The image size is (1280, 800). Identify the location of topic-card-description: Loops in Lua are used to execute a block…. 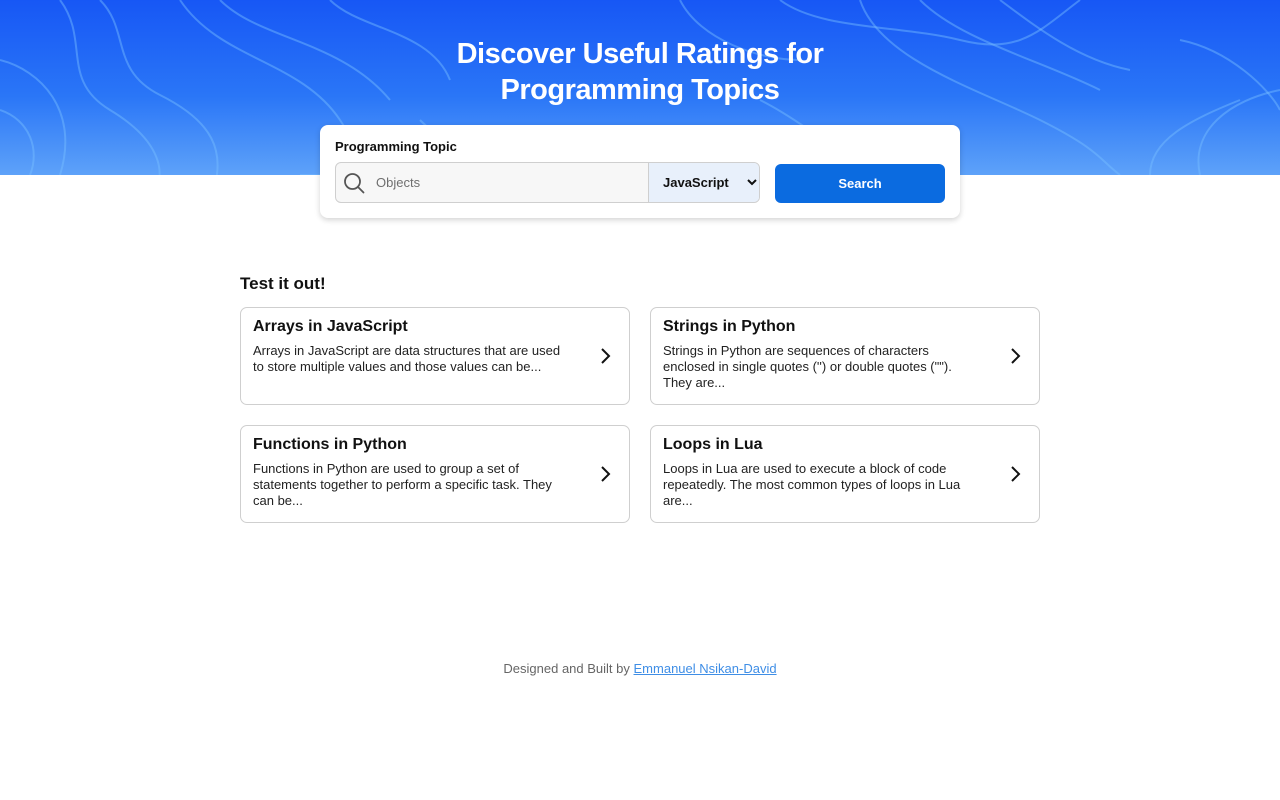
(812, 484).